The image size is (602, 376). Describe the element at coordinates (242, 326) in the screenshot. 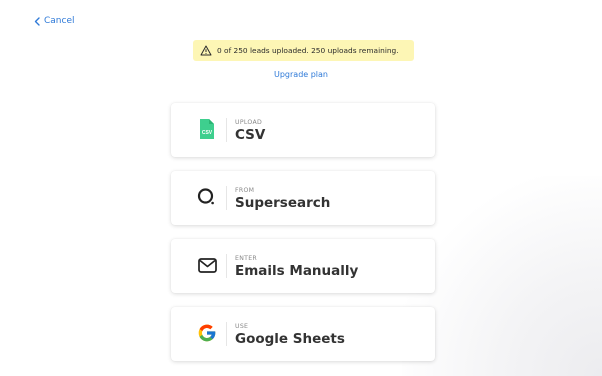

I see `card-sublabel: USE` at that location.